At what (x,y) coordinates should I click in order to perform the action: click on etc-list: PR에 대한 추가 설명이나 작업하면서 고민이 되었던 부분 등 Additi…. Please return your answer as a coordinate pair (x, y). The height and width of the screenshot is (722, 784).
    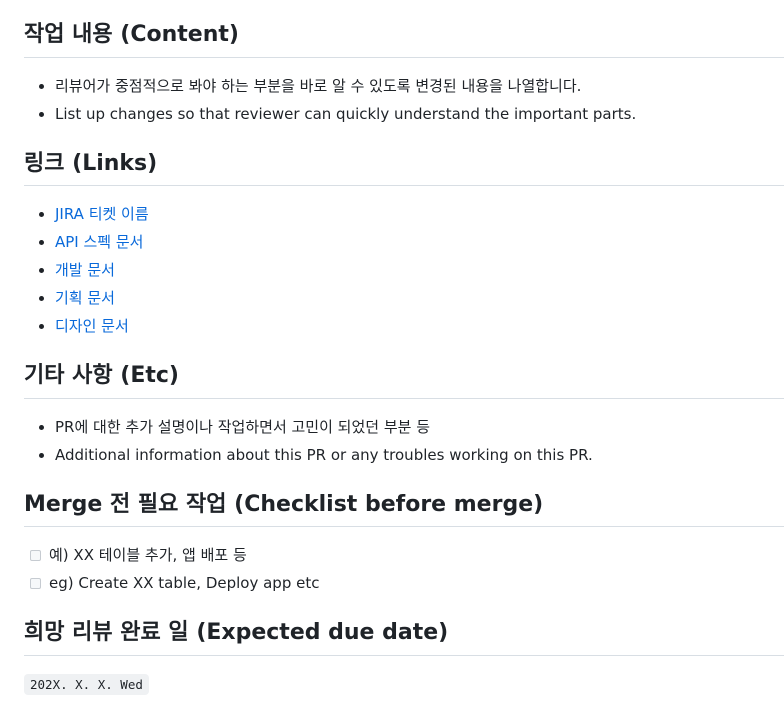
    Looking at the image, I should click on (404, 441).